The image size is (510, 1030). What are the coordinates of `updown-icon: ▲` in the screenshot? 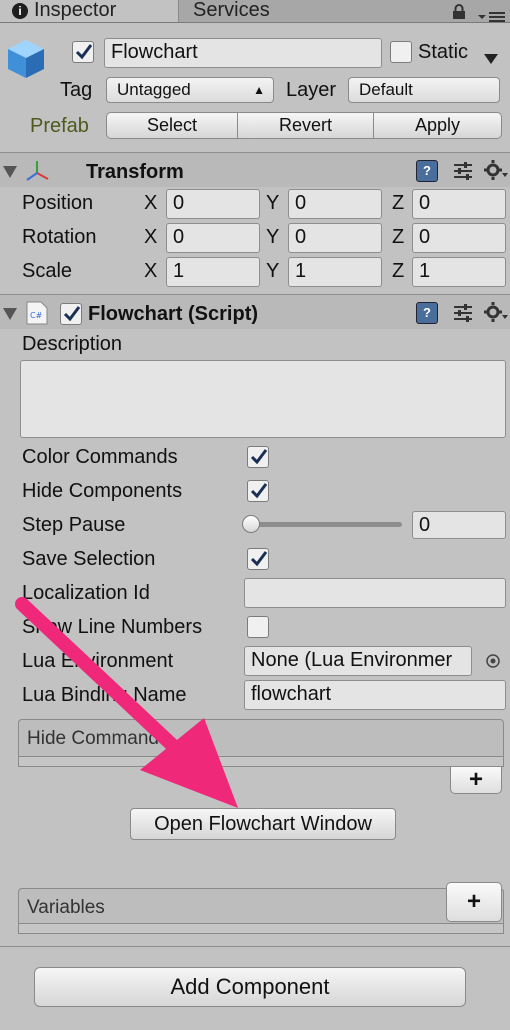 It's located at (259, 90).